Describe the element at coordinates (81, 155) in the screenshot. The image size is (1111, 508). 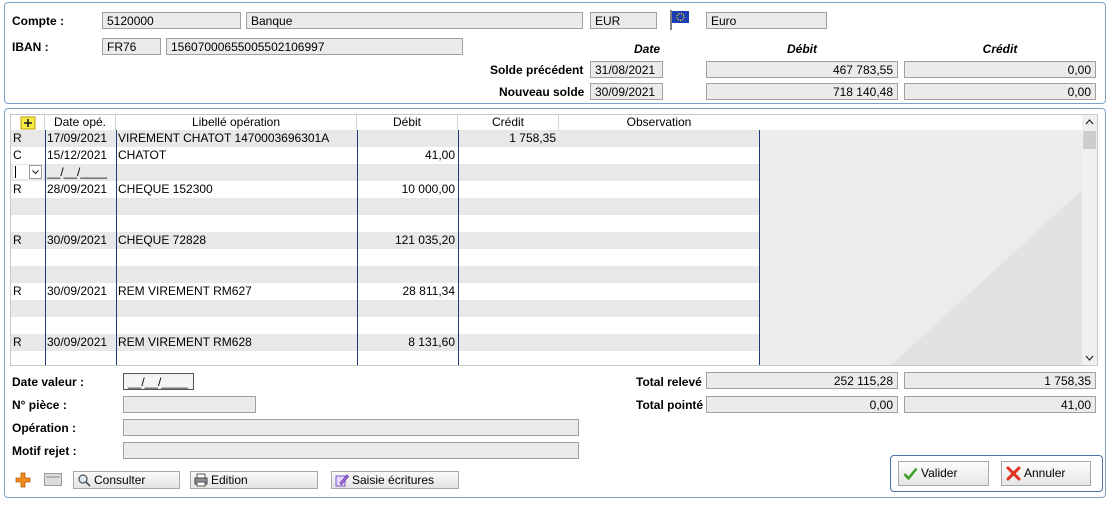
I see `cell-date: 15/12/2021` at that location.